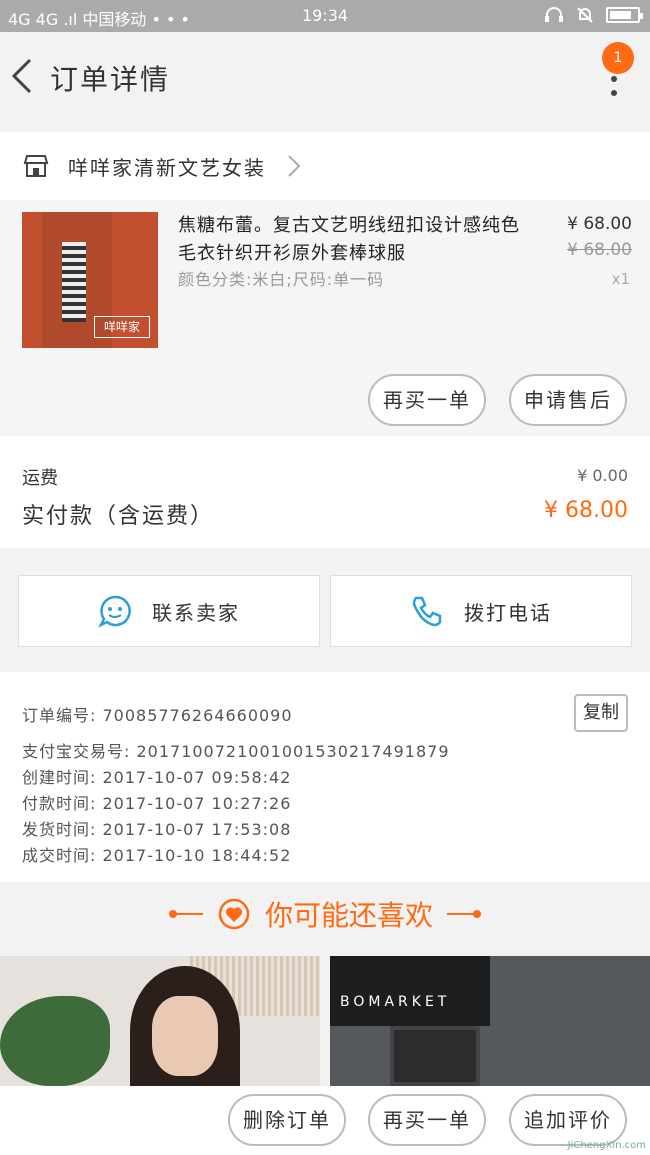 The width and height of the screenshot is (650, 1155). Describe the element at coordinates (568, 1120) in the screenshot. I see `evaluate-button: 追加评价` at that location.